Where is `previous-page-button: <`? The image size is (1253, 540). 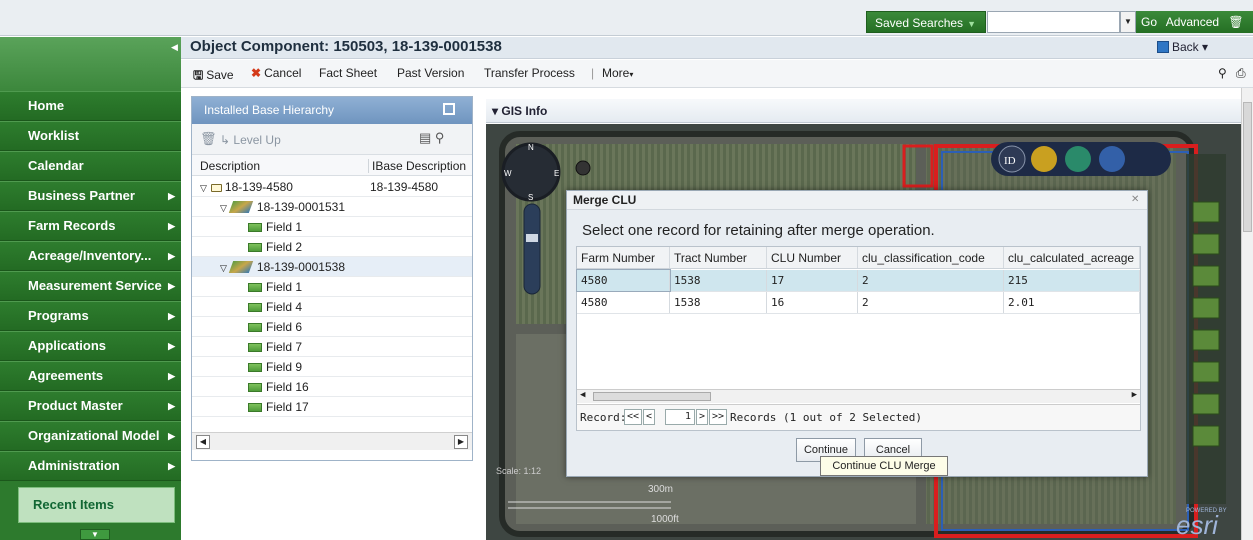
previous-page-button: < is located at coordinates (649, 417).